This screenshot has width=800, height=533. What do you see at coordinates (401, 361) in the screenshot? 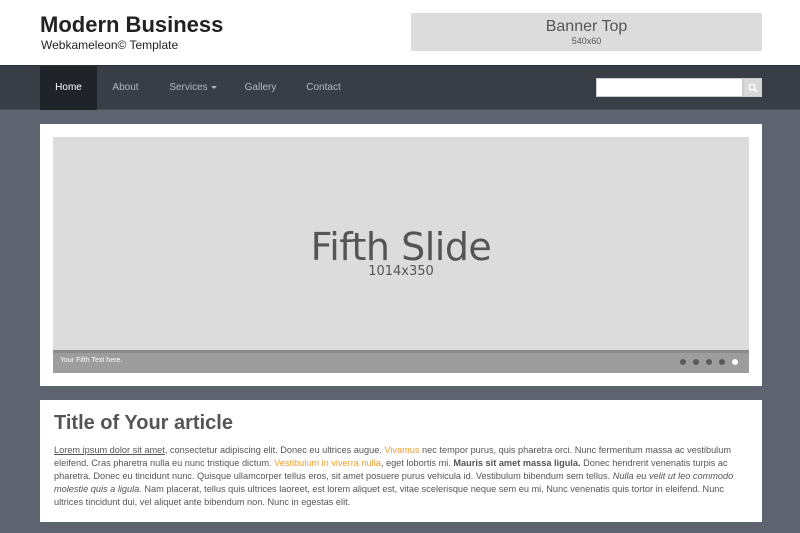
I see `slide-caption-bar: Your Fifth Text here.` at bounding box center [401, 361].